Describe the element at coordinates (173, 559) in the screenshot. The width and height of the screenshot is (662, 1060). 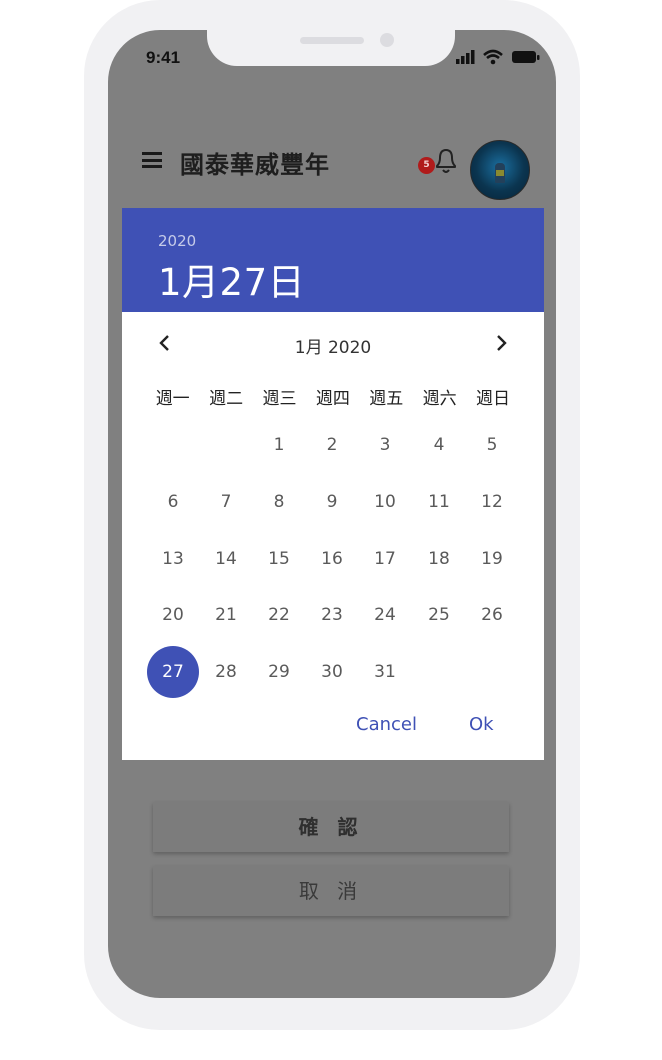
I see `calendar-day: 13` at that location.